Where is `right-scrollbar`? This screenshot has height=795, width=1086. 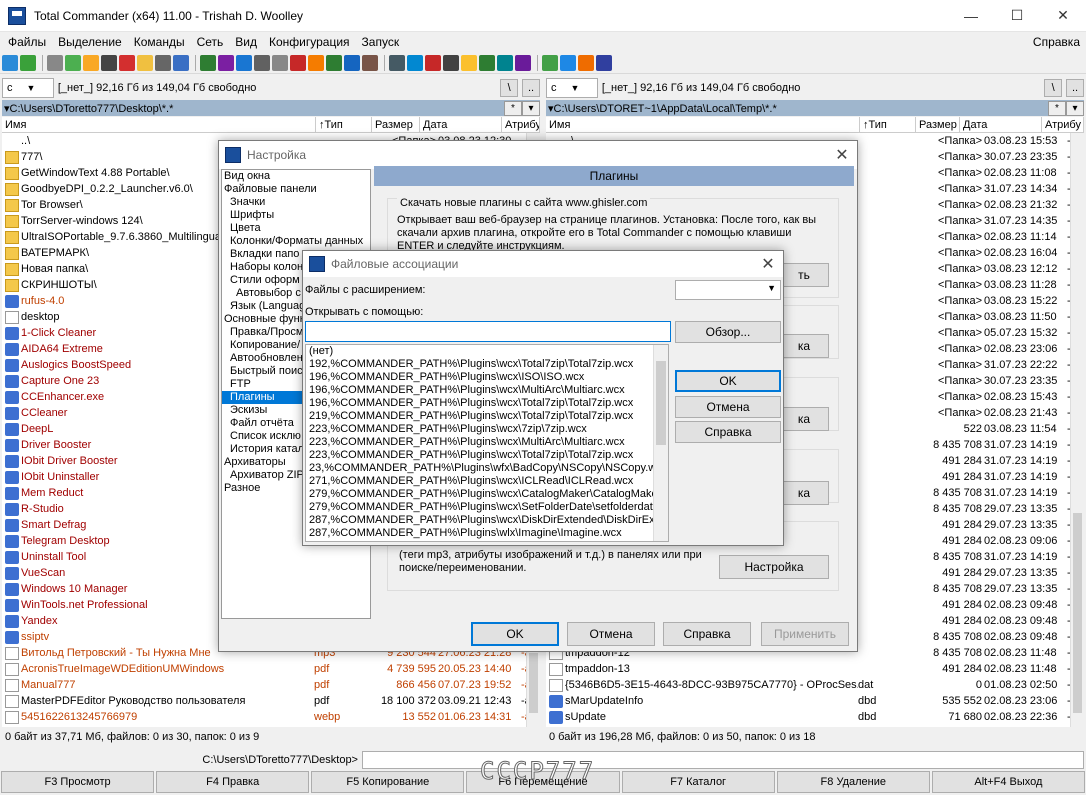 right-scrollbar is located at coordinates (1077, 430).